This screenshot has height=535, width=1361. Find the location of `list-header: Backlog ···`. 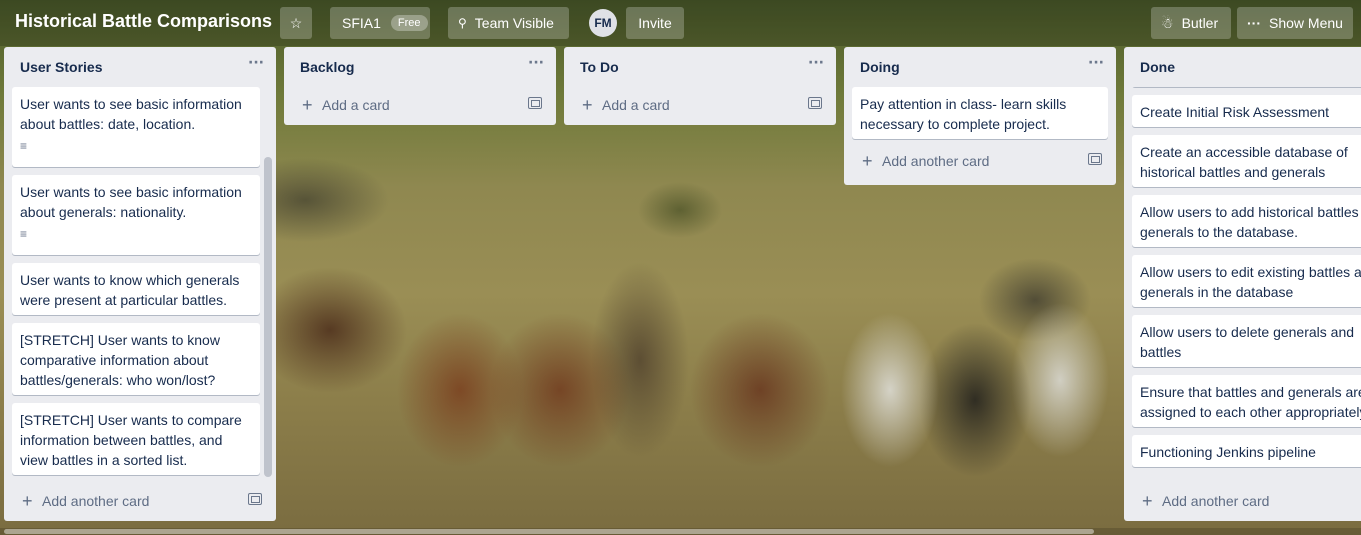

list-header: Backlog ··· is located at coordinates (420, 67).